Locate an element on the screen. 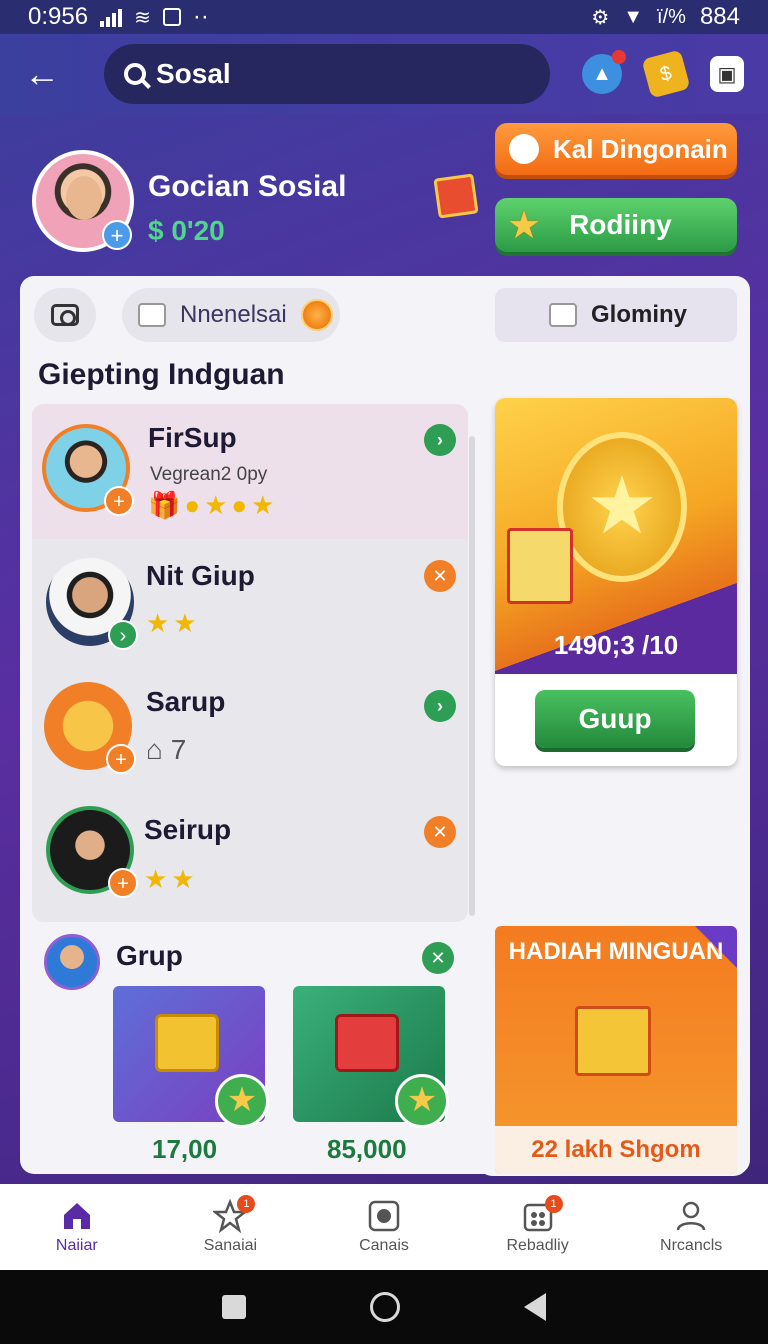 The width and height of the screenshot is (768, 1344). profile-balance: $ 0'20 is located at coordinates (186, 230).